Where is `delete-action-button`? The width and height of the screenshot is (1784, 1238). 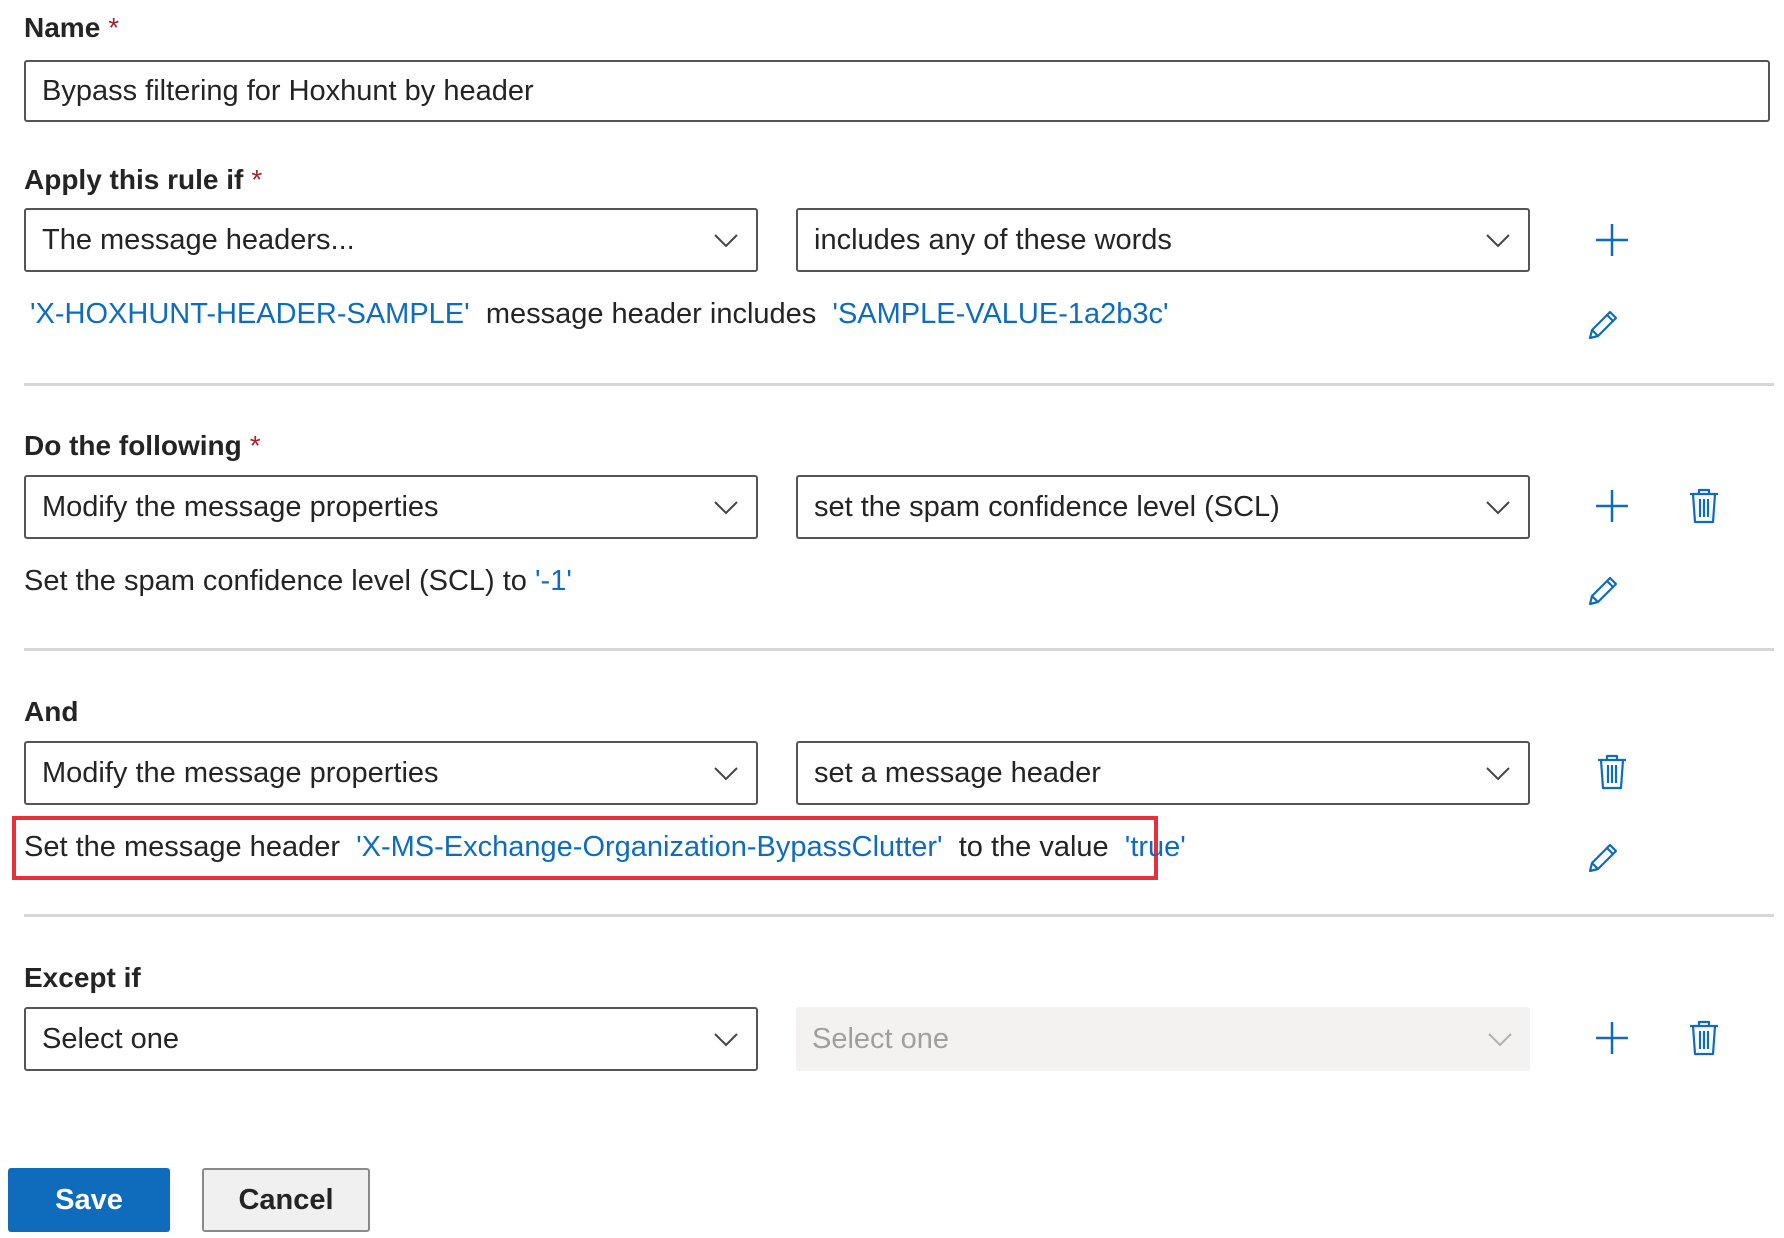 delete-action-button is located at coordinates (1704, 506).